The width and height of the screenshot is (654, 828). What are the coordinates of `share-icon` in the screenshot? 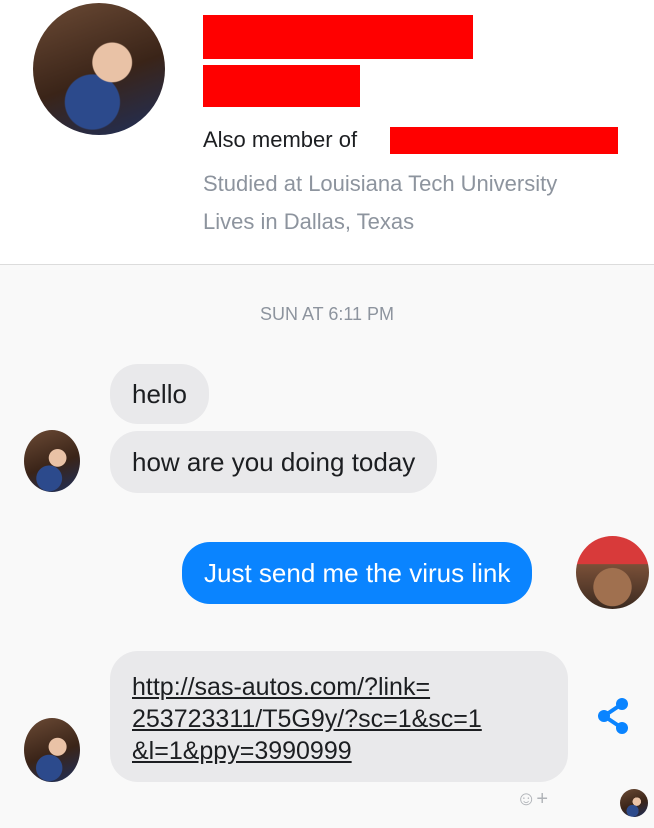 It's located at (614, 716).